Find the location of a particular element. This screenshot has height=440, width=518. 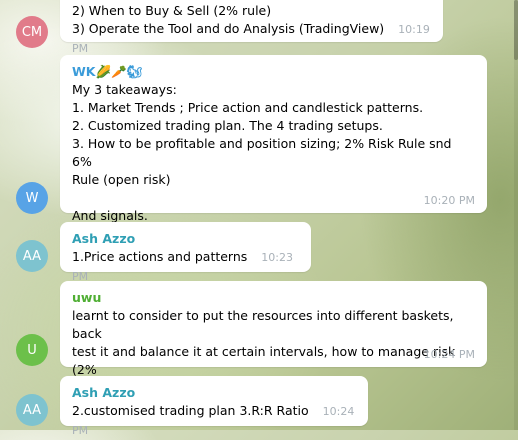

message-time: 10:24 PM is located at coordinates (449, 354).